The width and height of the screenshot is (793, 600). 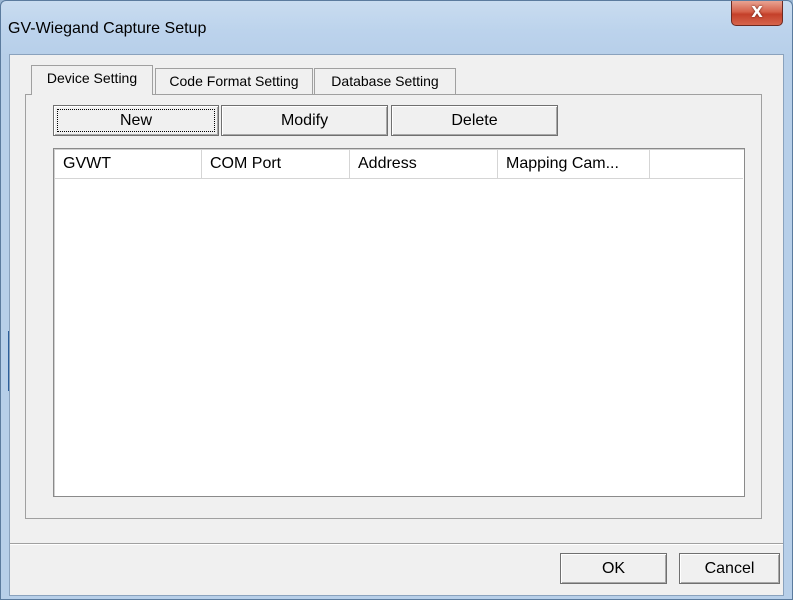 What do you see at coordinates (729, 568) in the screenshot?
I see `cancel-button: Cancel` at bounding box center [729, 568].